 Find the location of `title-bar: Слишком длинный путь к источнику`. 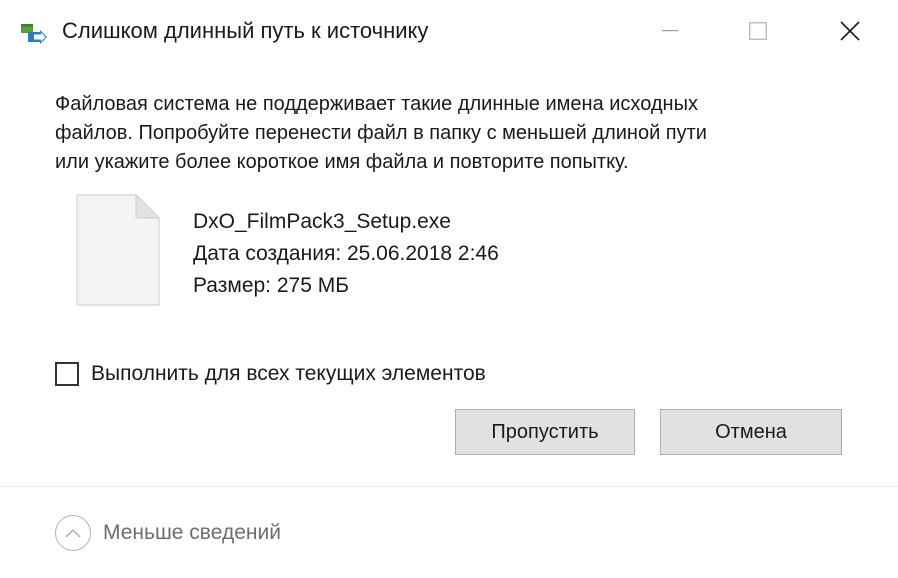

title-bar: Слишком длинный путь к источнику is located at coordinates (449, 32).